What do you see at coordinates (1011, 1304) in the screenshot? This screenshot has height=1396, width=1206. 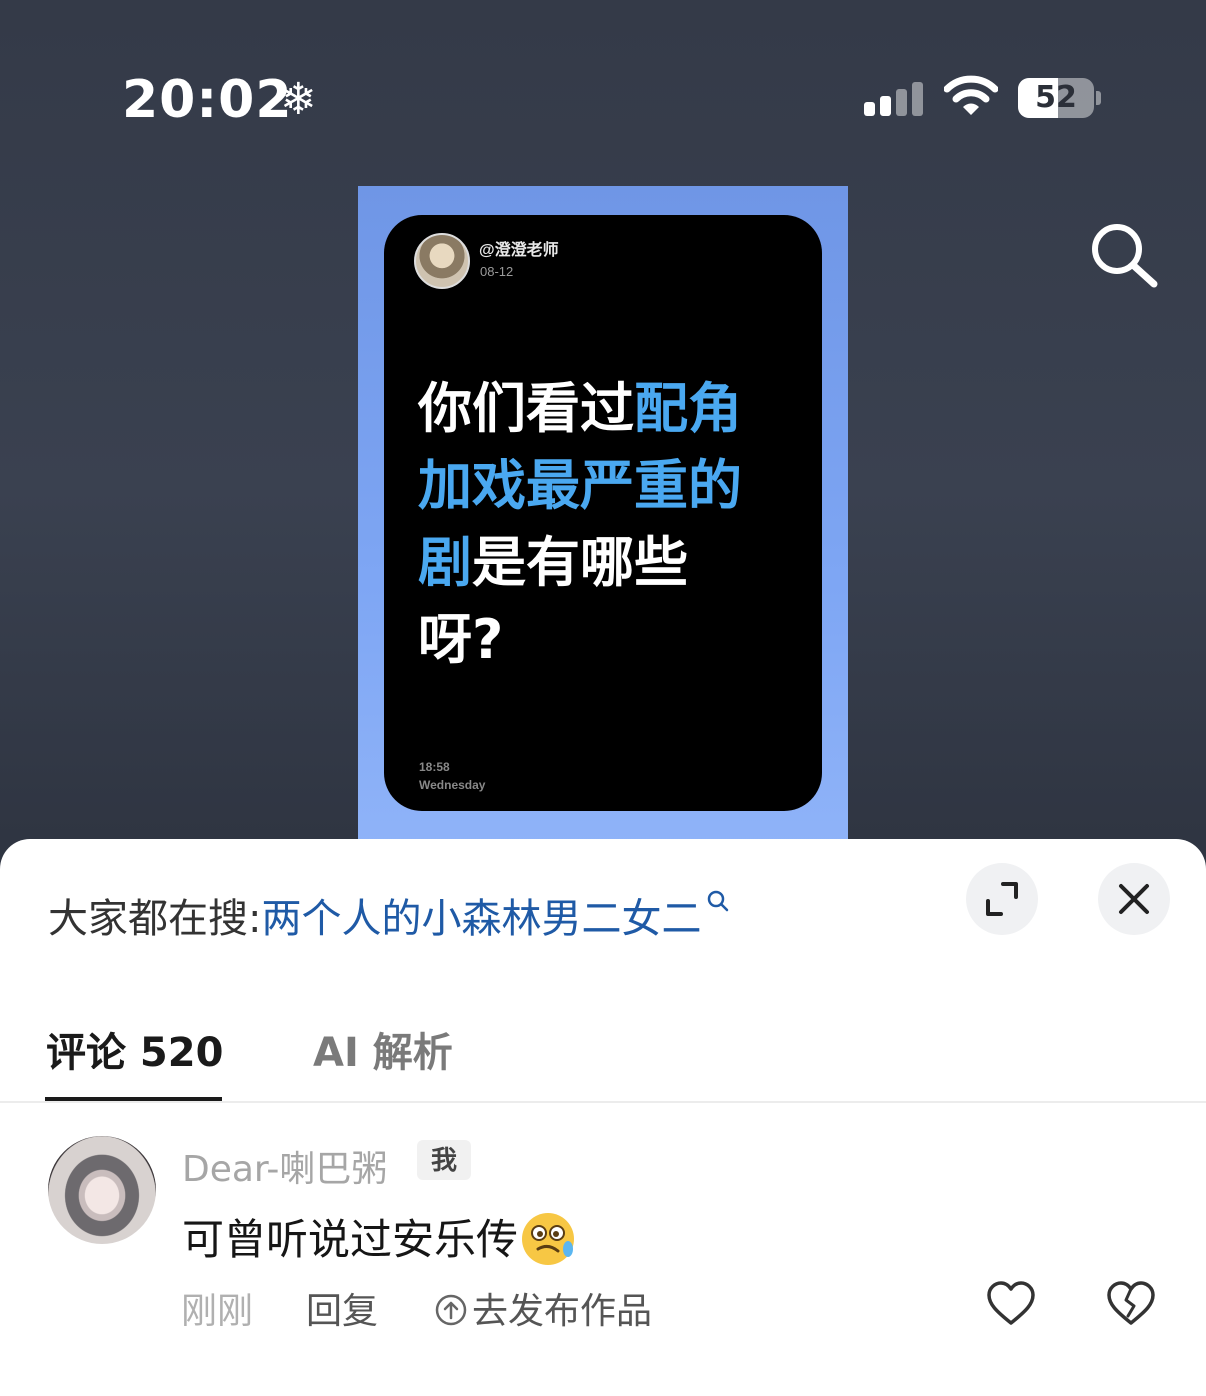 I see `heart-icon` at bounding box center [1011, 1304].